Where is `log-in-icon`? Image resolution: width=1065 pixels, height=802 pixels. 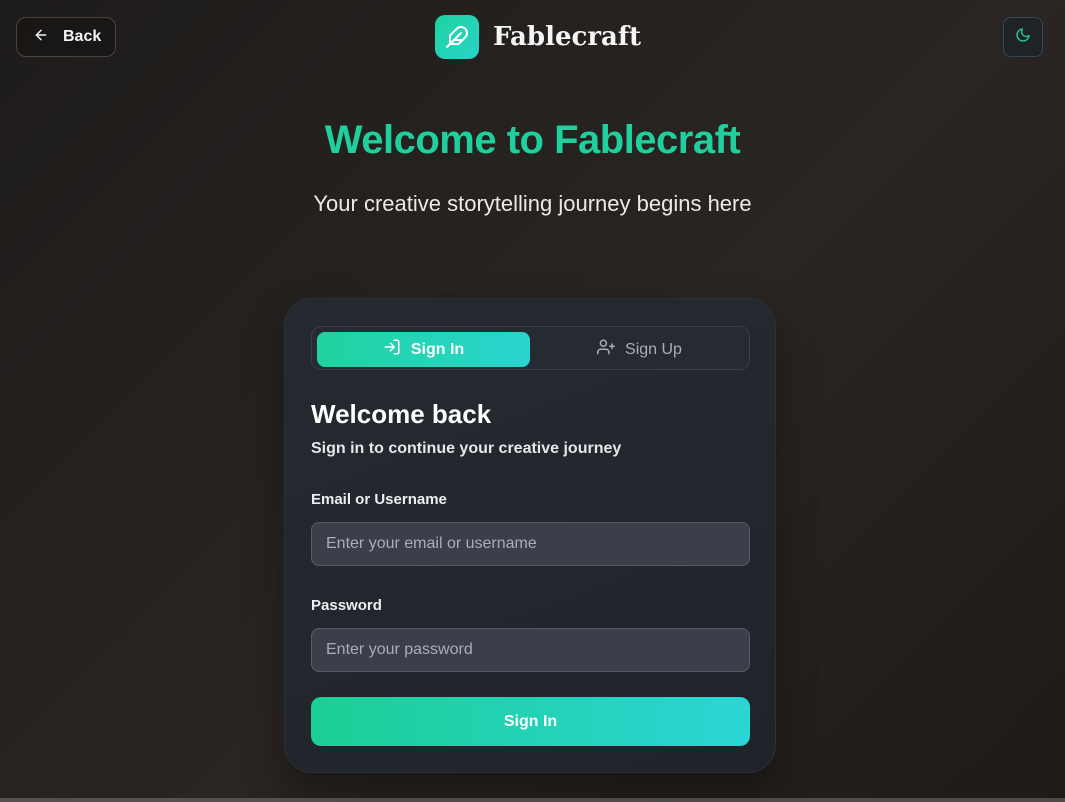 log-in-icon is located at coordinates (392, 349).